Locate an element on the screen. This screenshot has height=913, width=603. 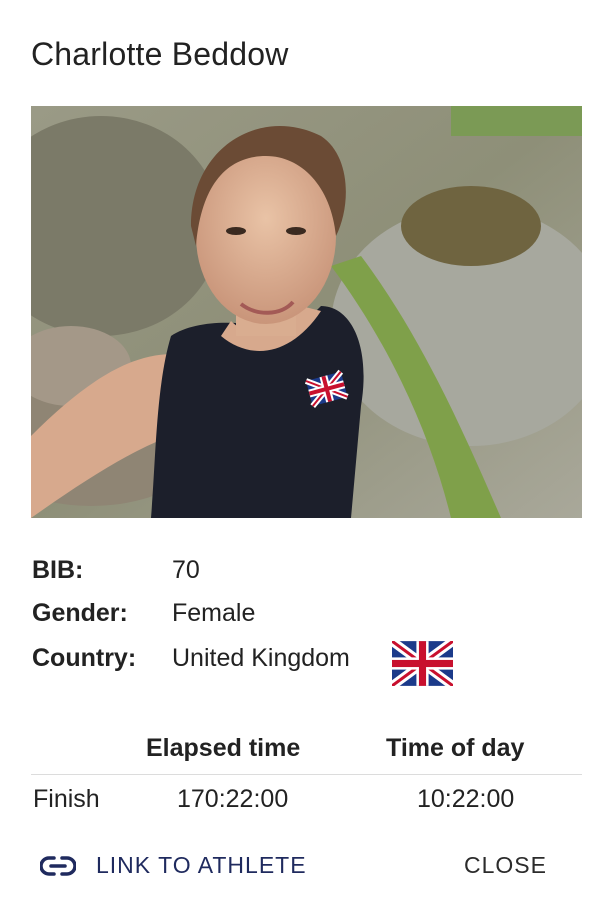
dialog-title: Charlotte Beddow is located at coordinates (160, 54).